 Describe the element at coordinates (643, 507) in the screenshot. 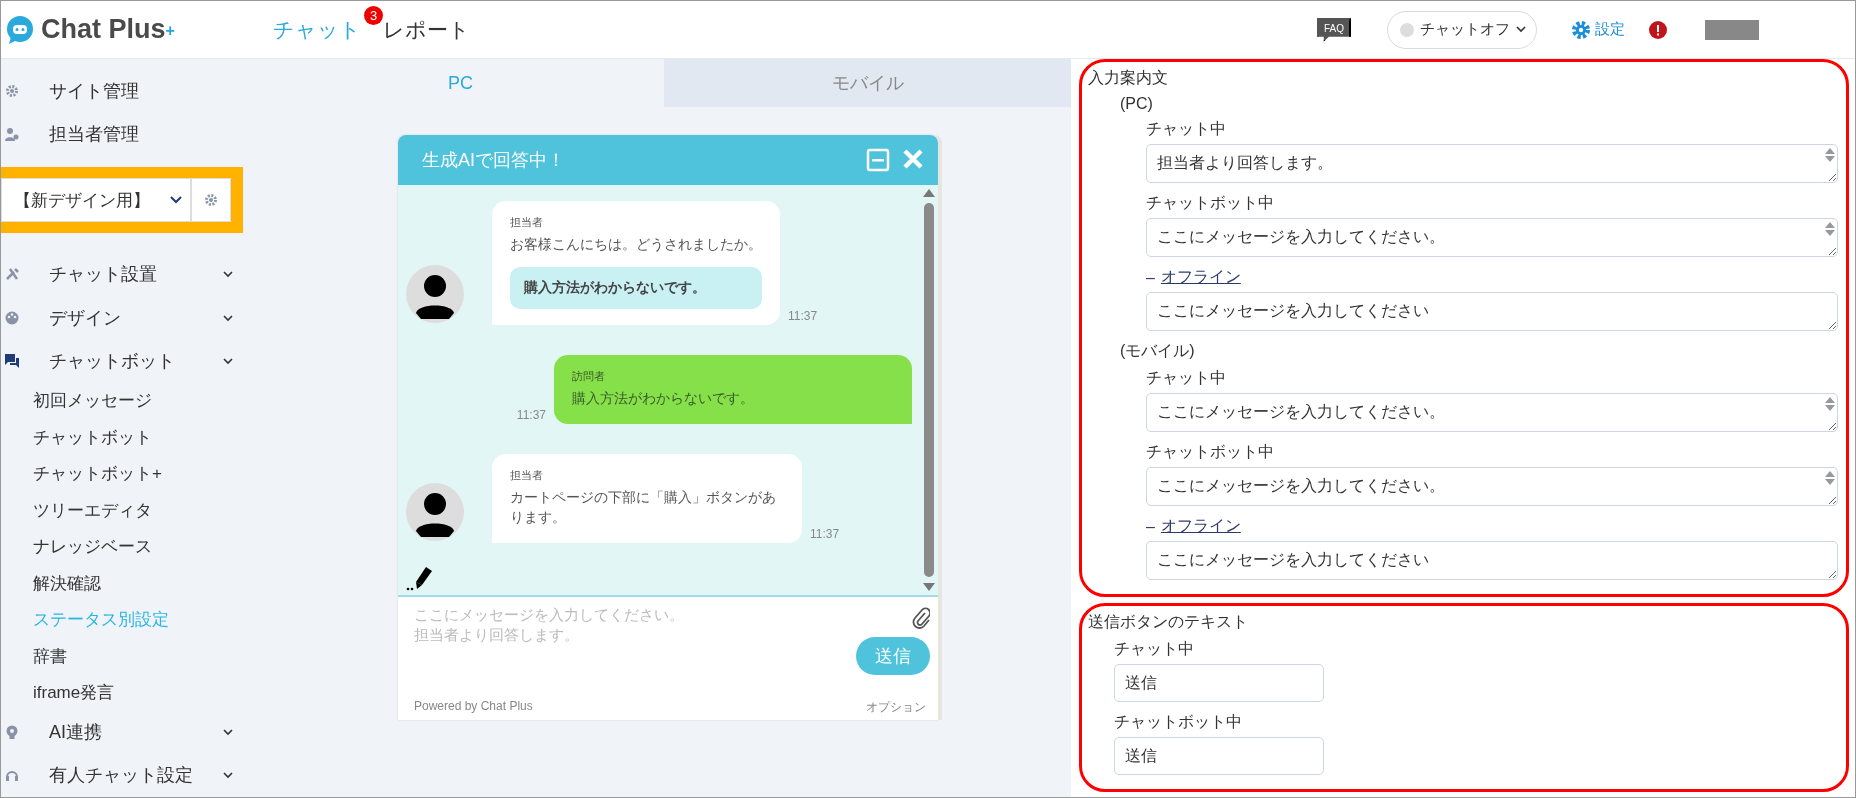

I see `message-text: カートページの下部に「購入」ボタンがあります。` at that location.